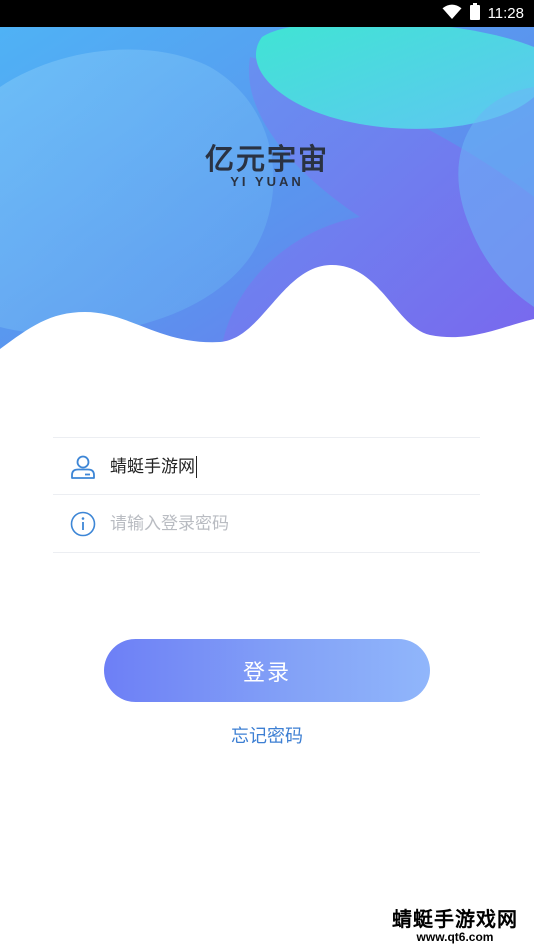  Describe the element at coordinates (267, 13) in the screenshot. I see `status-bar: 11:28` at that location.